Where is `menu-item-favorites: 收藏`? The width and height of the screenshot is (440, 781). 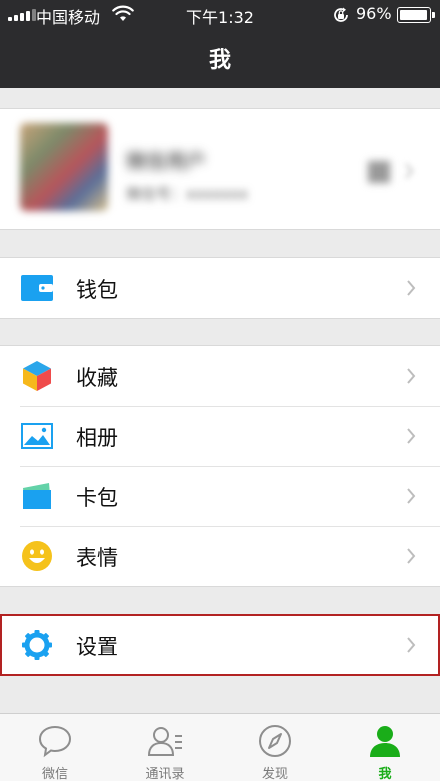
menu-item-favorites: 收藏 is located at coordinates (220, 376).